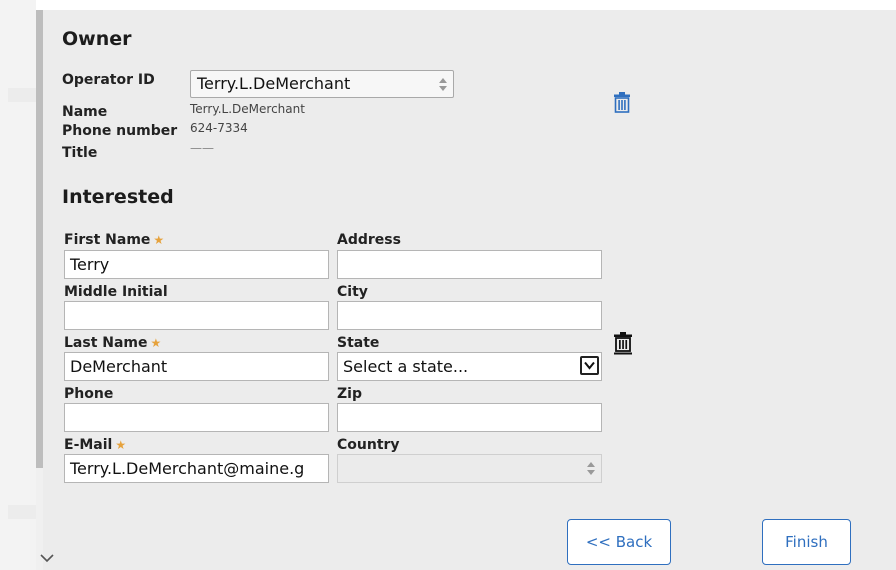 The height and width of the screenshot is (570, 896). What do you see at coordinates (85, 112) in the screenshot?
I see `owner-name-label: Name` at bounding box center [85, 112].